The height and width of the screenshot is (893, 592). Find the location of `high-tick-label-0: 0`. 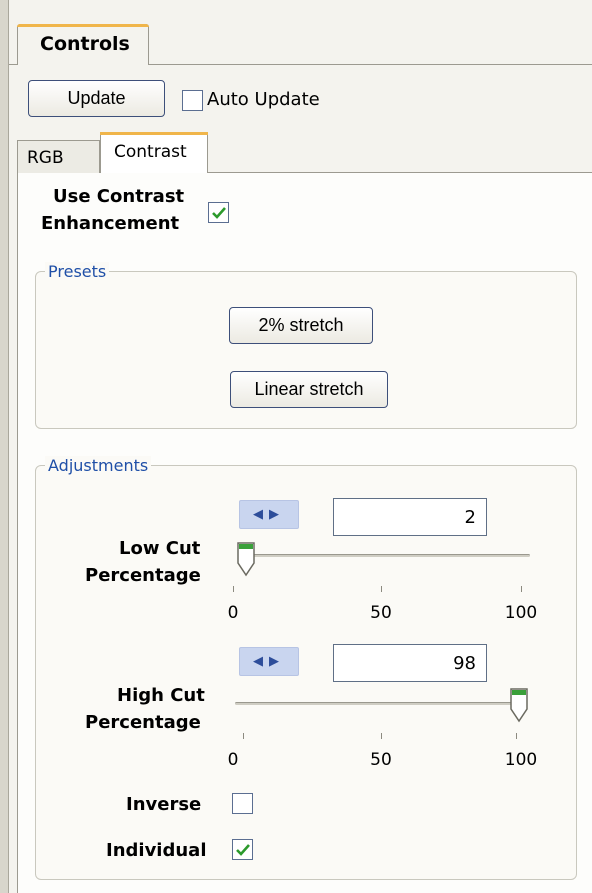

high-tick-label-0: 0 is located at coordinates (233, 760).